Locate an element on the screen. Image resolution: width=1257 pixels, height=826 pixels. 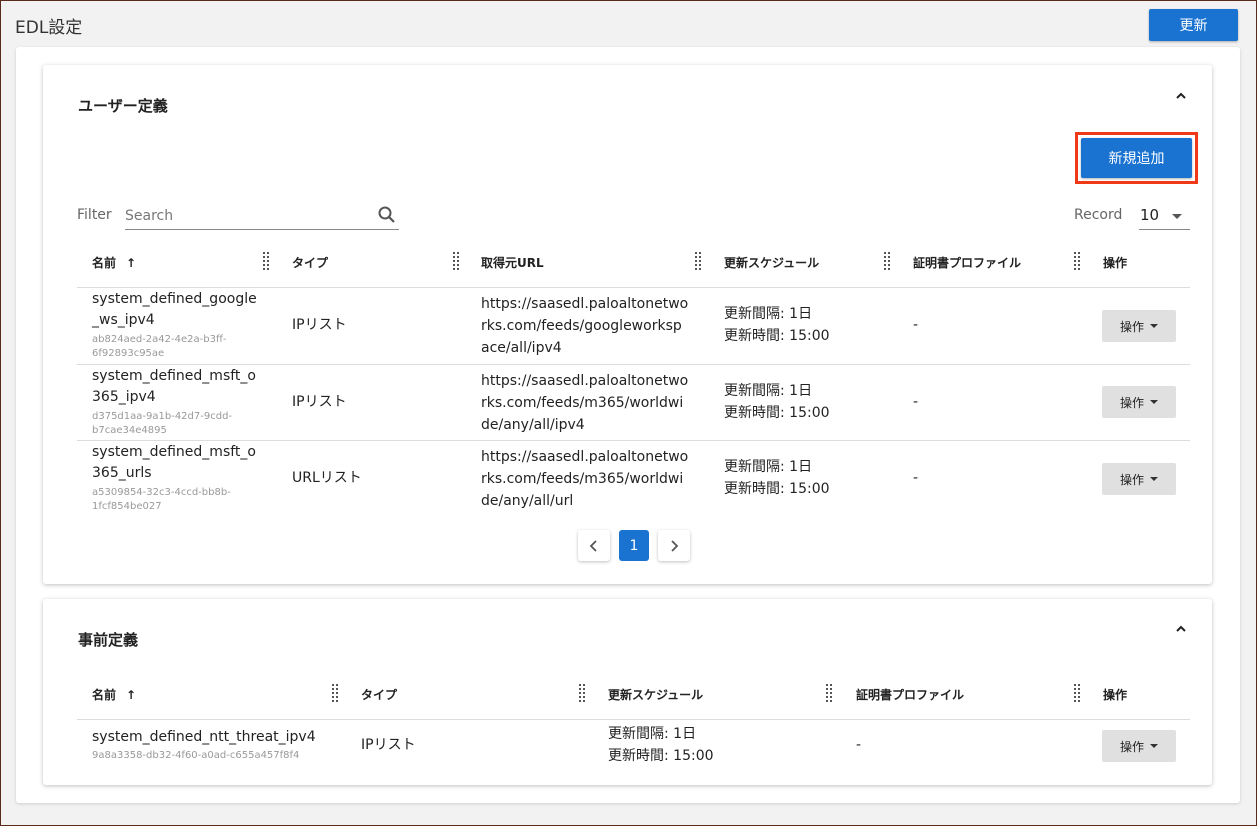
row-name: system_defined_msft_o 365_urls is located at coordinates (174, 462).